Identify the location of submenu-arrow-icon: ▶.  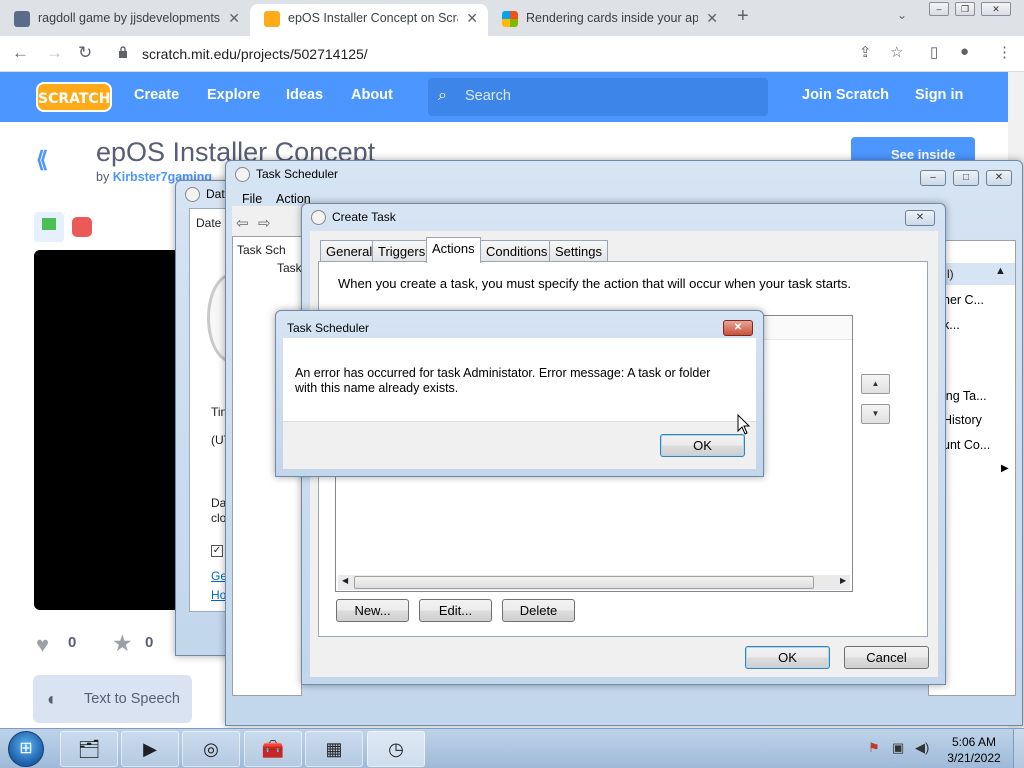
(1005, 468).